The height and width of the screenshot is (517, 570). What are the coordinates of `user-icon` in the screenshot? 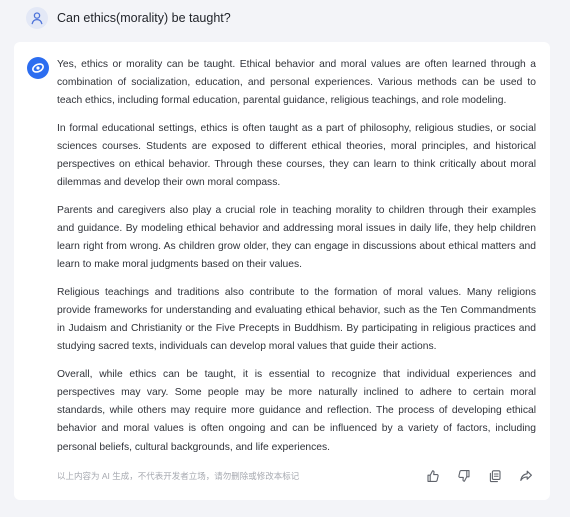 It's located at (37, 18).